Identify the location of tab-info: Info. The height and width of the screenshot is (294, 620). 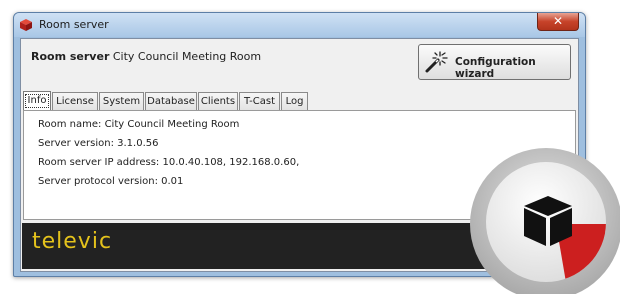
(37, 100).